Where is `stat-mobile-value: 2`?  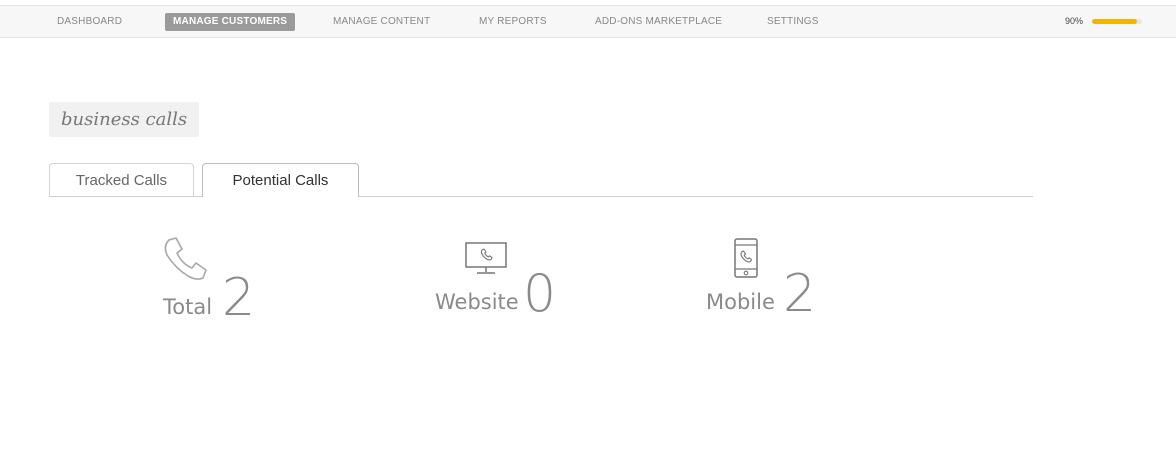
stat-mobile-value: 2 is located at coordinates (800, 294).